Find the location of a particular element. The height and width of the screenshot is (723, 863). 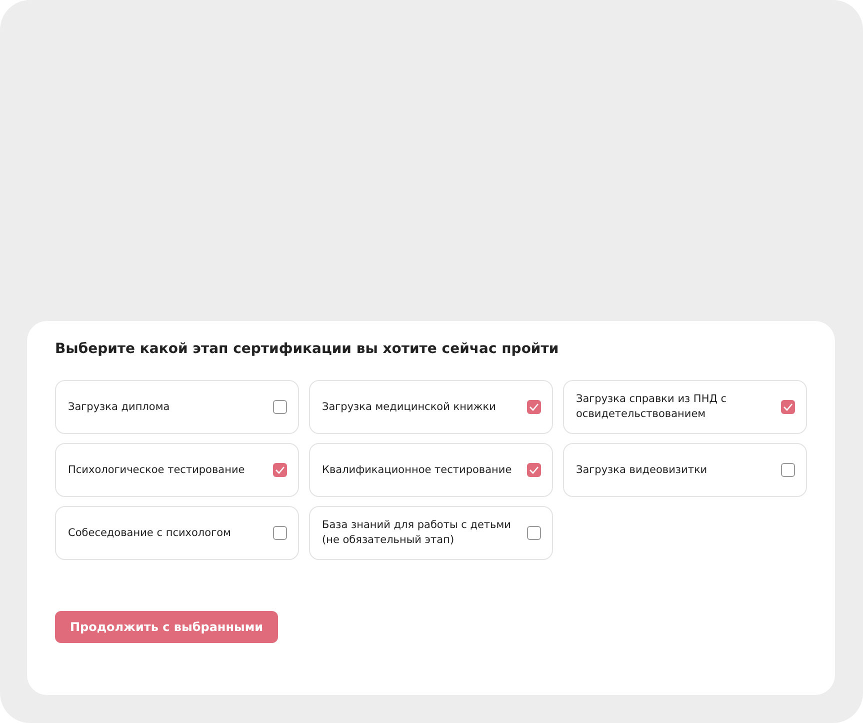

option-label: Собеседование с психологом is located at coordinates (149, 533).